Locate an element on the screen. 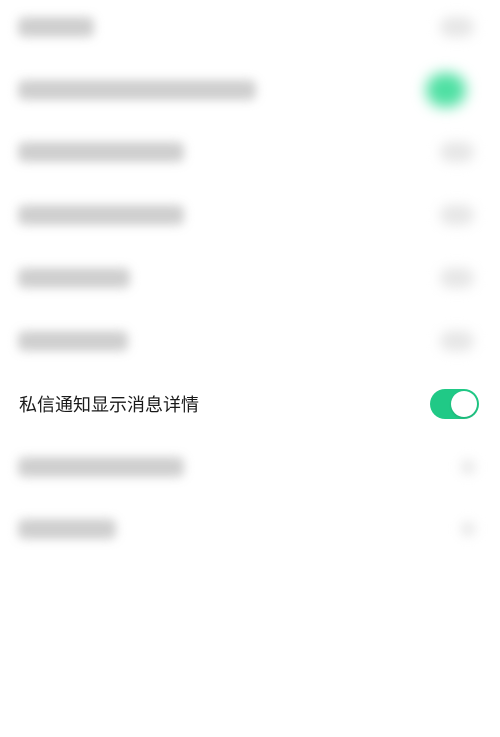 The image size is (500, 737). dm-details-toggle is located at coordinates (454, 404).